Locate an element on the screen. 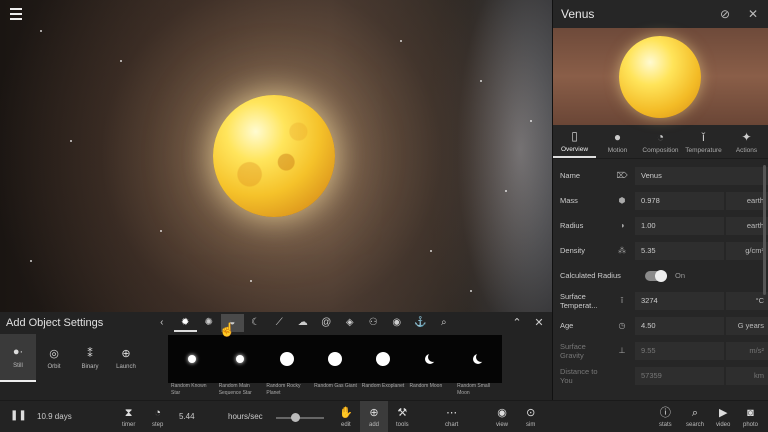 This screenshot has width=768, height=432. calculated-radius-toggle is located at coordinates (656, 275).